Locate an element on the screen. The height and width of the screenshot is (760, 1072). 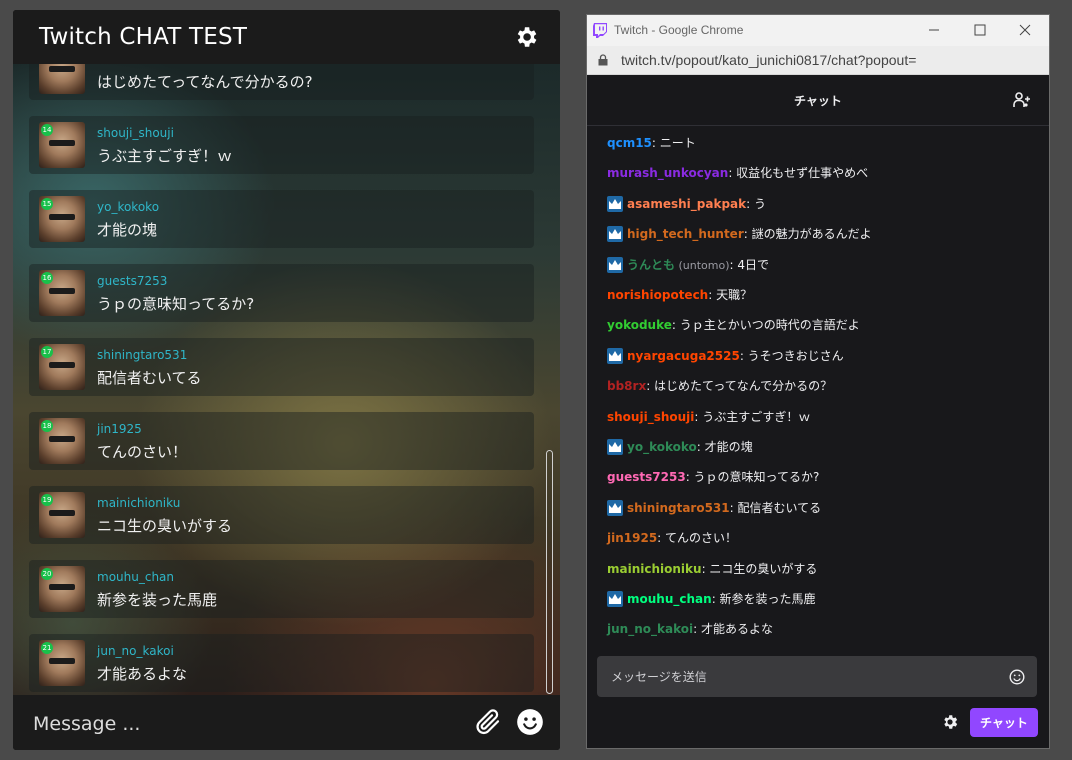
chat-header-title: チャット is located at coordinates (818, 101).